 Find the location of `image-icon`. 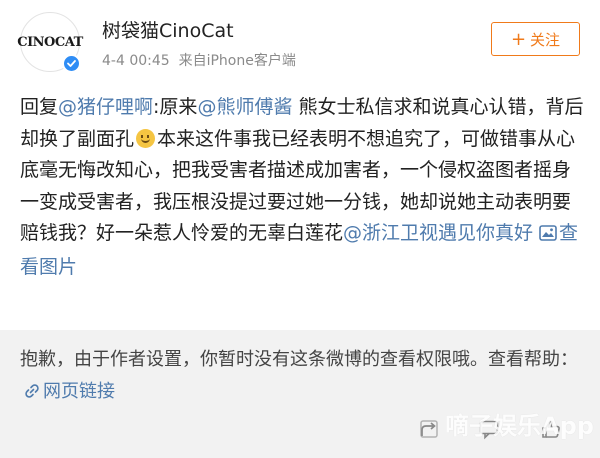

image-icon is located at coordinates (548, 236).